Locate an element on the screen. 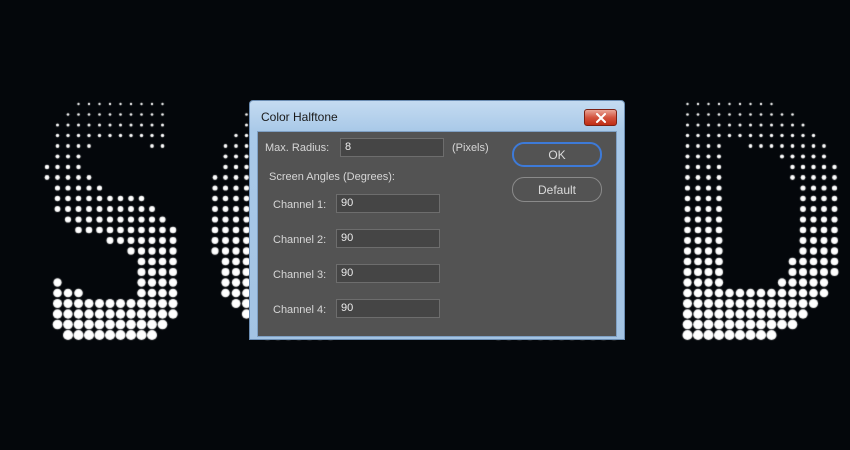  close-icon is located at coordinates (600, 117).